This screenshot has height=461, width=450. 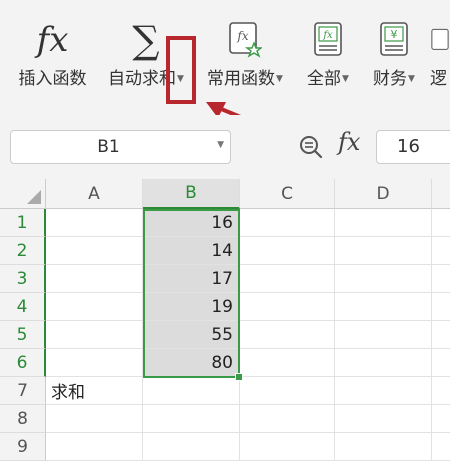 I want to click on cell-a8, so click(x=94, y=419).